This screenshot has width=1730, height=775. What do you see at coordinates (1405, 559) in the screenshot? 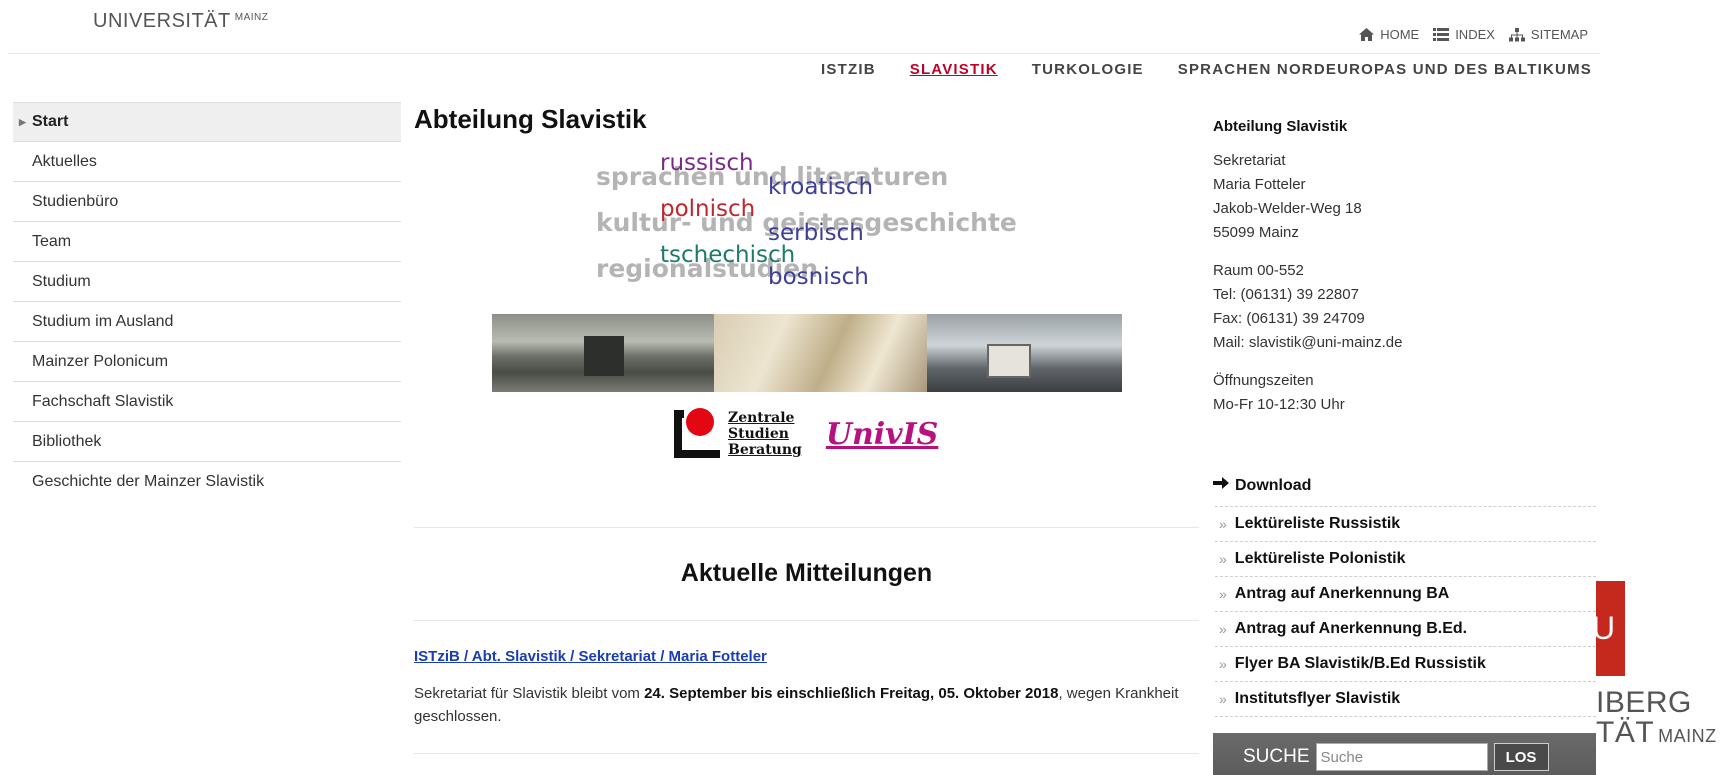
I see `download-link: » Lektüreliste Polonistik` at bounding box center [1405, 559].